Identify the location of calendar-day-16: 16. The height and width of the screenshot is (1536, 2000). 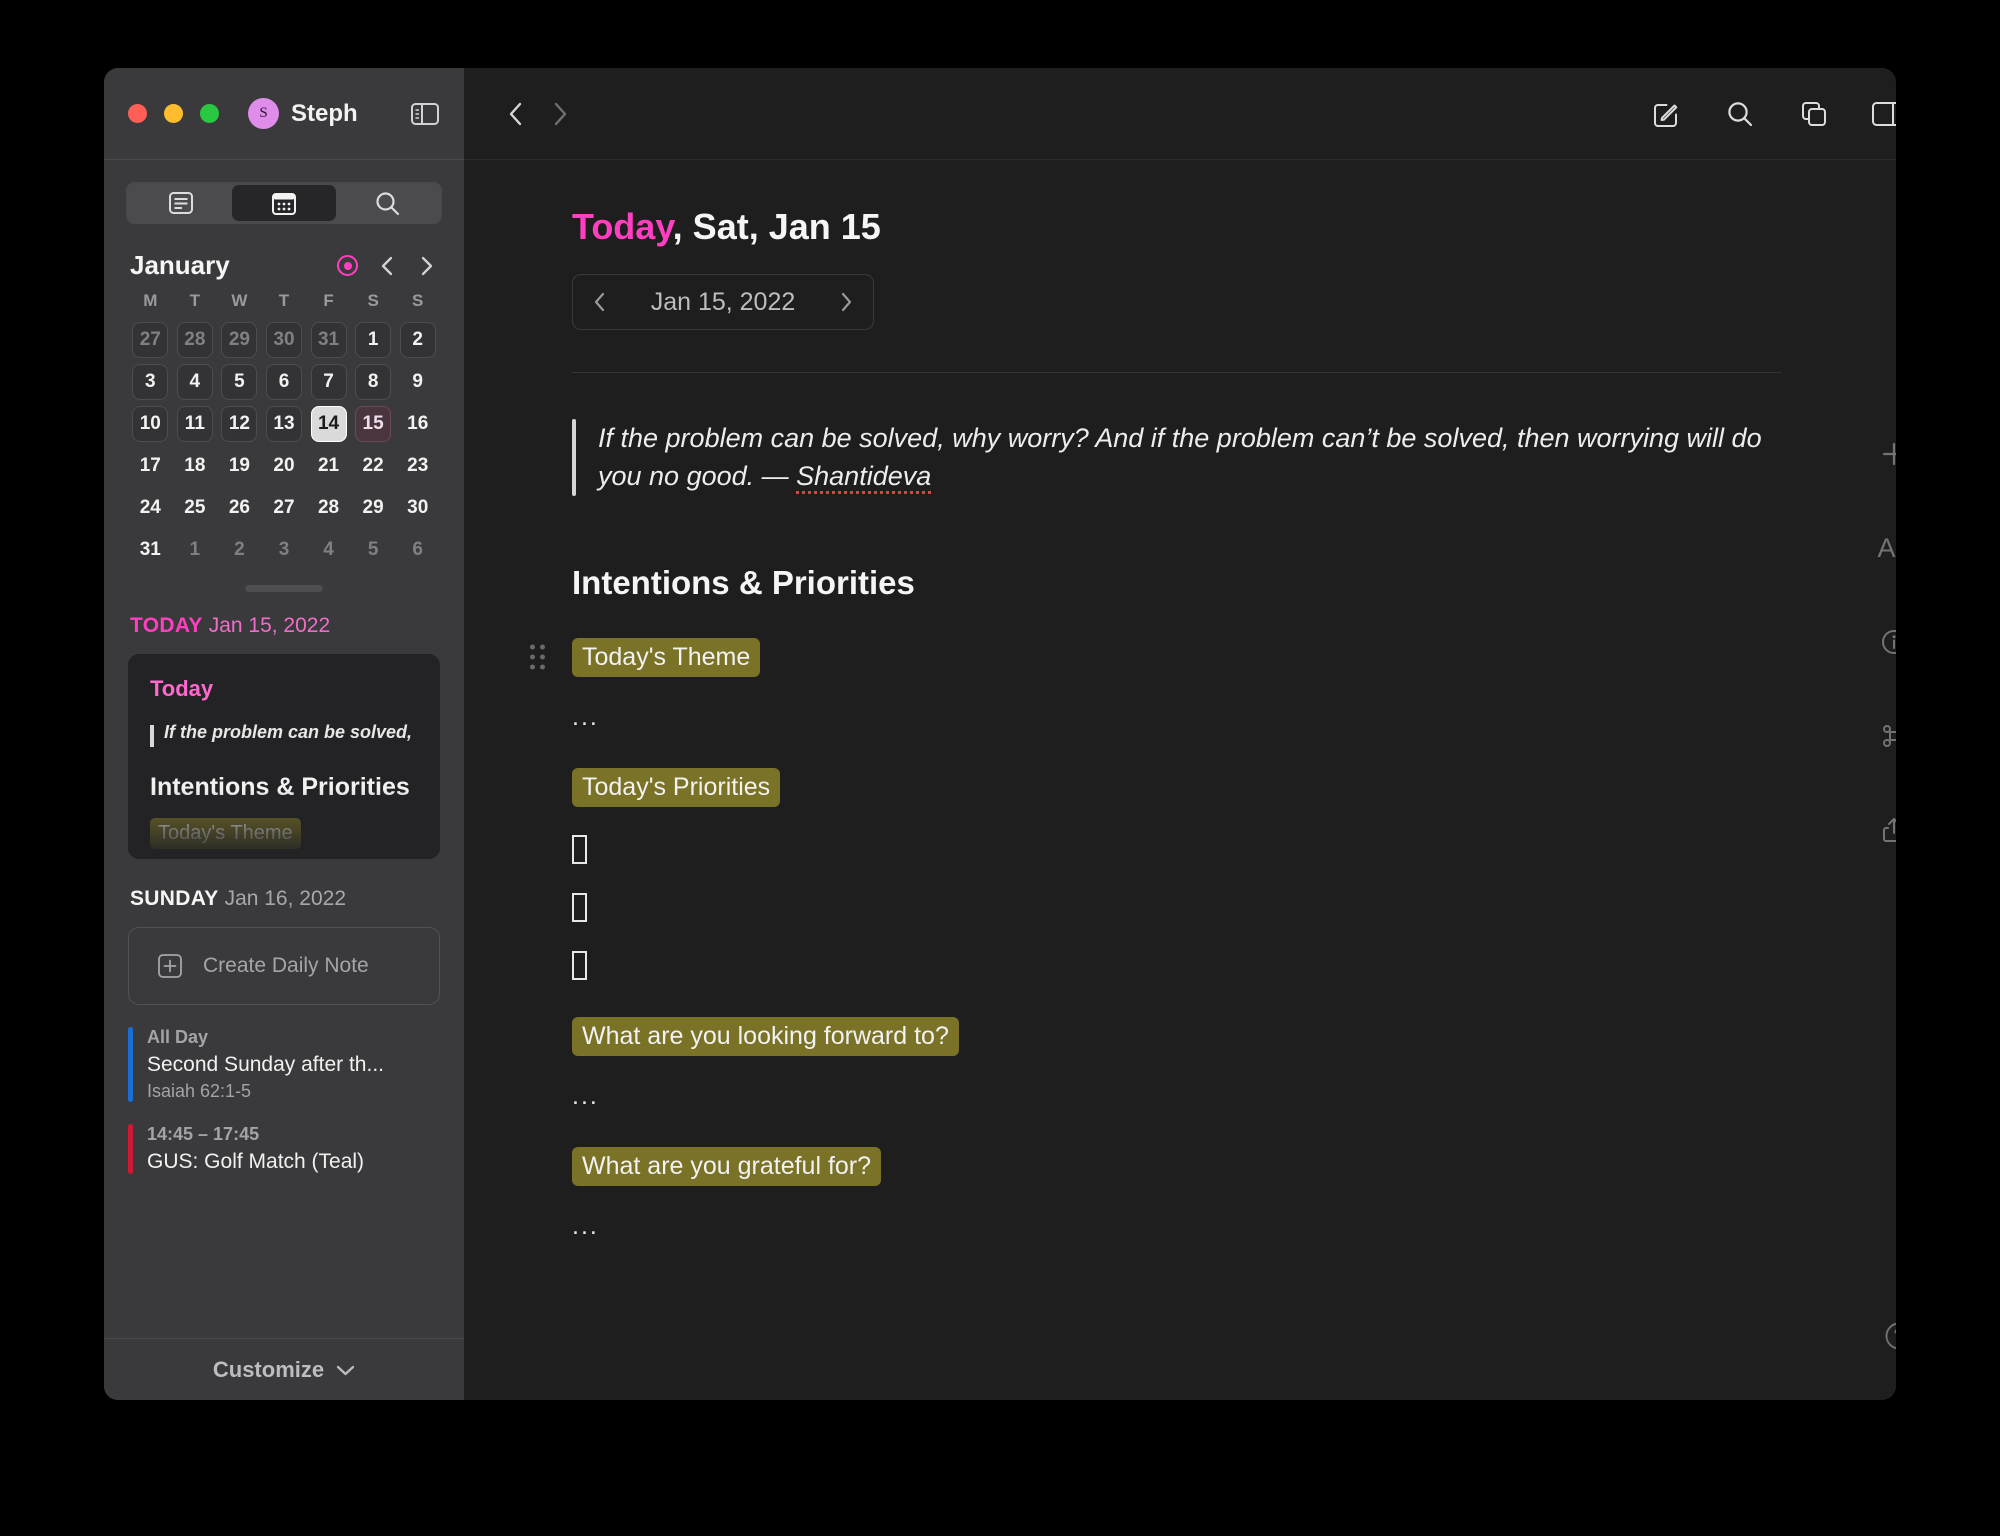
(418, 424).